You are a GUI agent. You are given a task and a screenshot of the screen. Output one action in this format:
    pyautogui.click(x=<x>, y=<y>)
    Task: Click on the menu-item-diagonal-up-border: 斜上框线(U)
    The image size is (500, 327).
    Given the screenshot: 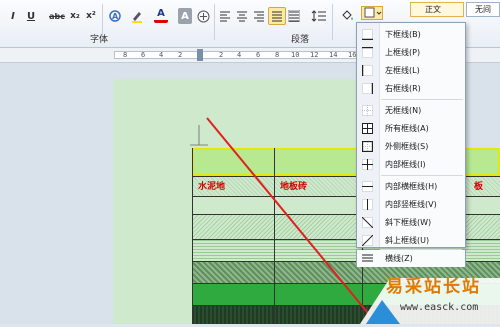 What is the action you would take?
    pyautogui.click(x=411, y=240)
    